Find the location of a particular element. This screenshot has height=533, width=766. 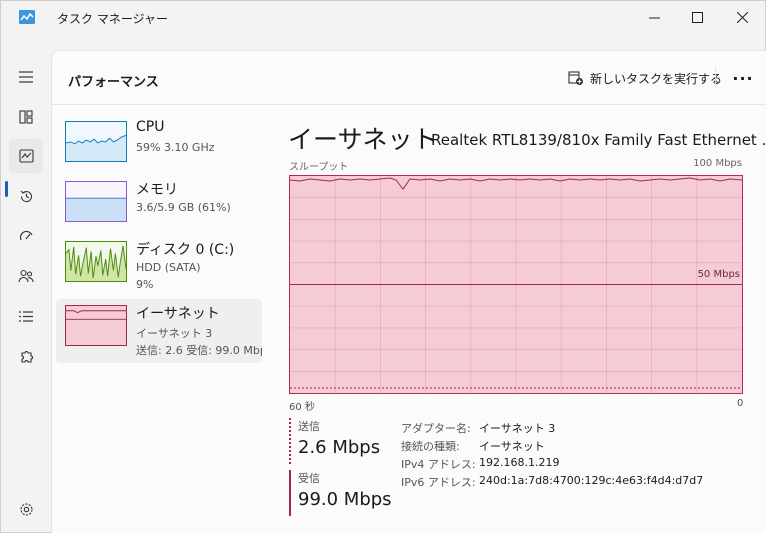

resource-cpu: CPU 59% 3.10 GHz is located at coordinates (159, 147).